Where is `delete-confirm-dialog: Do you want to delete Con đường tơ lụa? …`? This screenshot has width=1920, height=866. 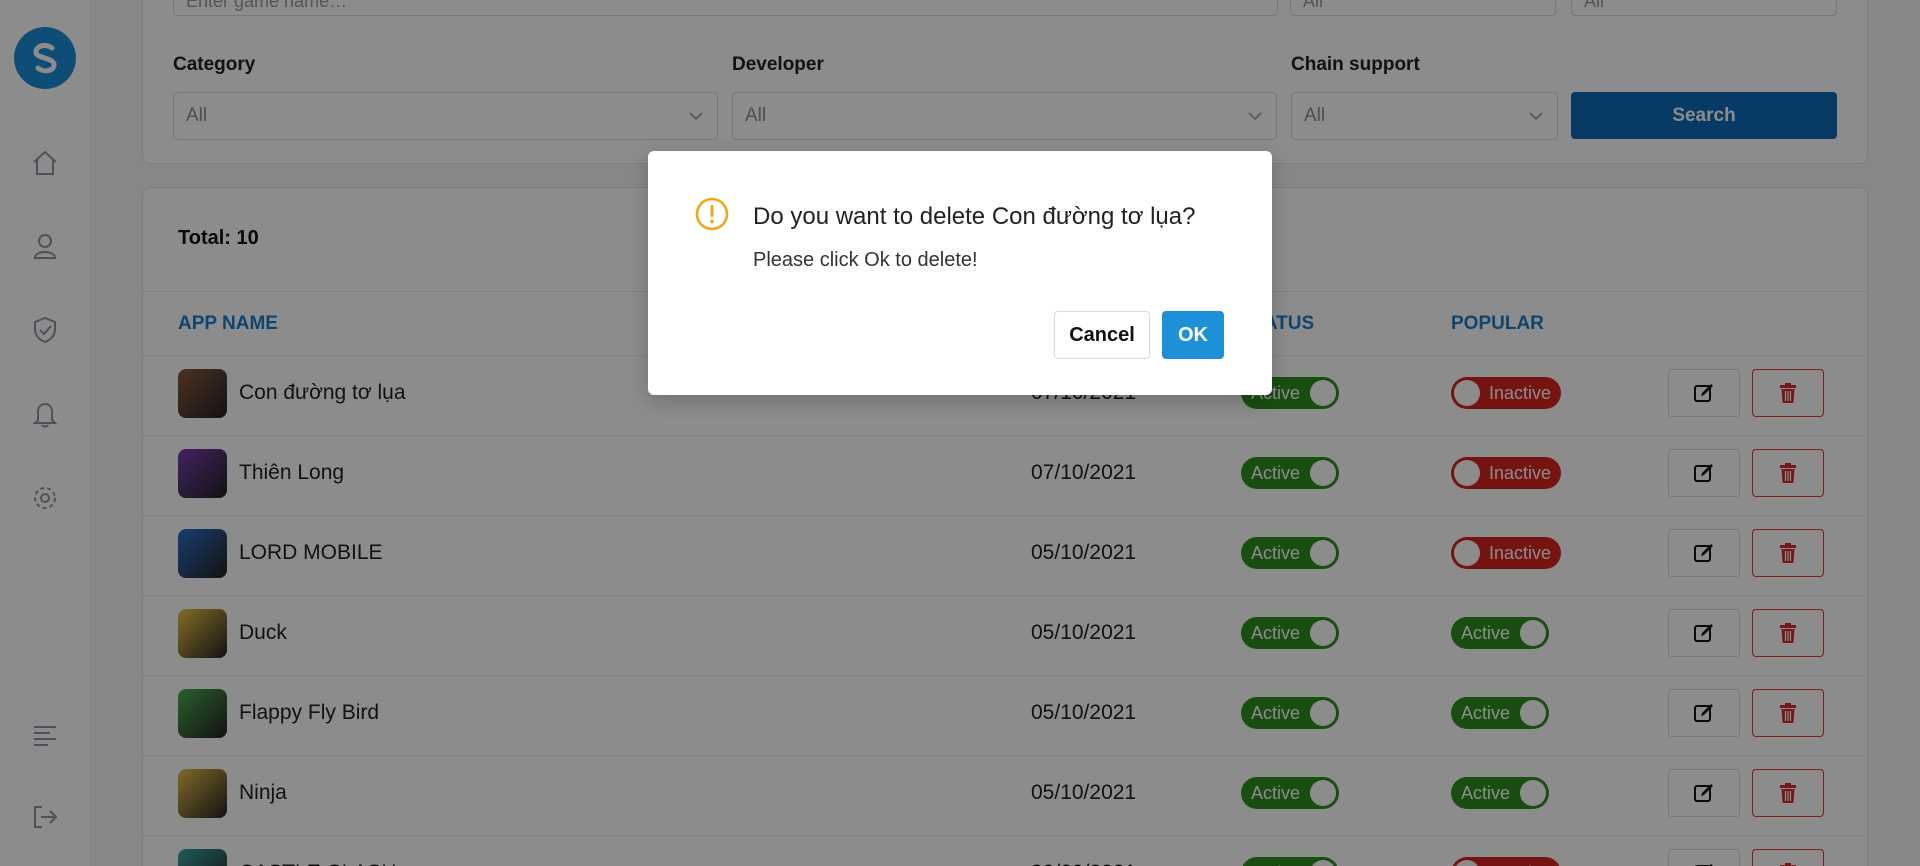
delete-confirm-dialog: Do you want to delete Con đường tơ lụa? … is located at coordinates (960, 273).